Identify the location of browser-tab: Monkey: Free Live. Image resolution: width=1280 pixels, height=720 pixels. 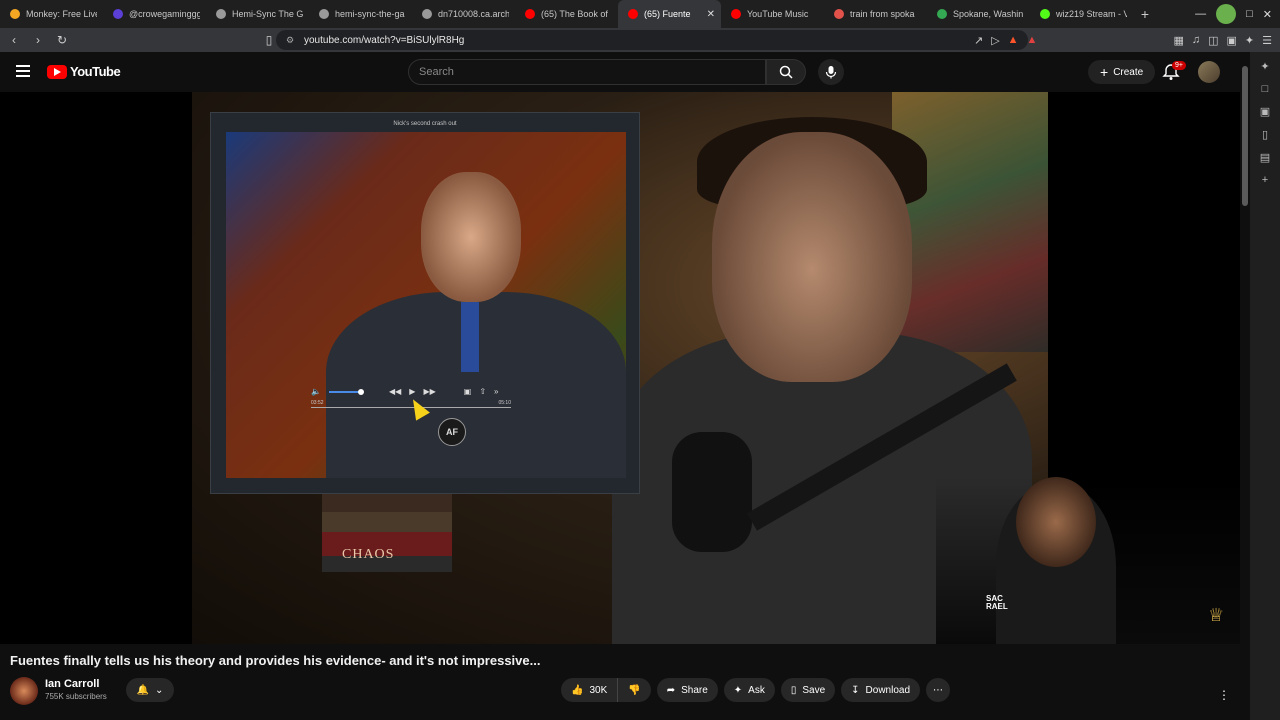
(51, 14).